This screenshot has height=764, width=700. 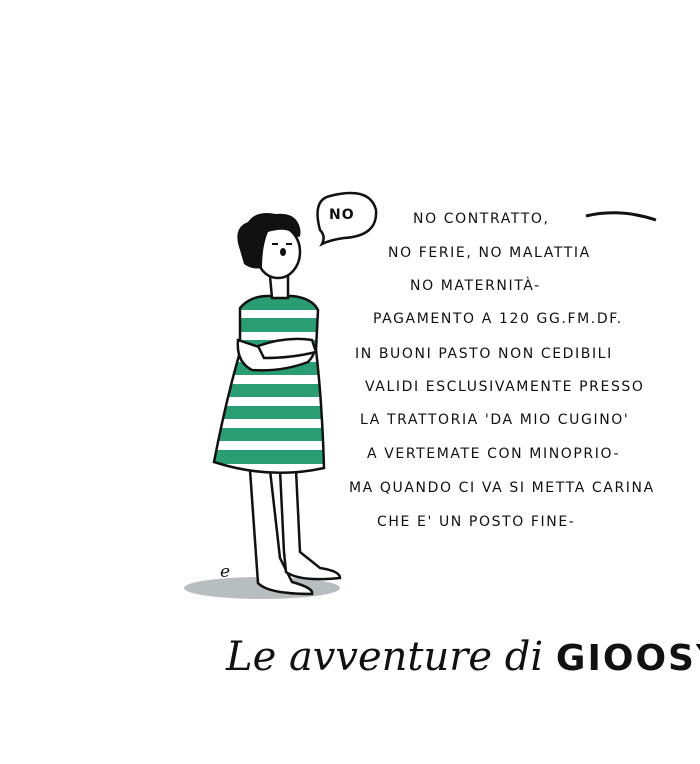 What do you see at coordinates (498, 319) in the screenshot?
I see `speech-line-4: PAGAMENTO A 120 GG.FM.DF.` at bounding box center [498, 319].